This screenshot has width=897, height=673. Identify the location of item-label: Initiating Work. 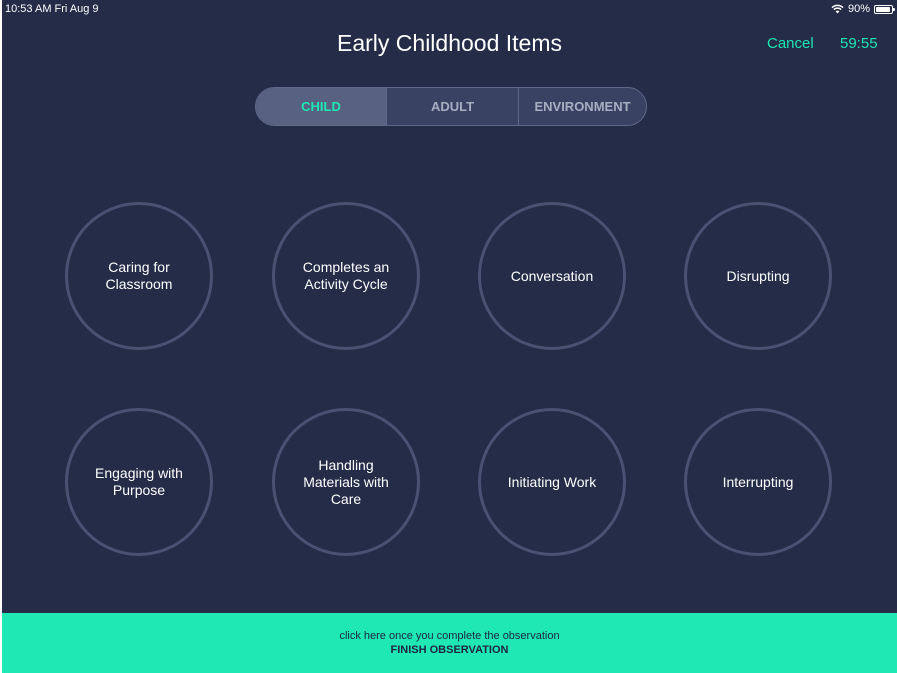
(552, 481).